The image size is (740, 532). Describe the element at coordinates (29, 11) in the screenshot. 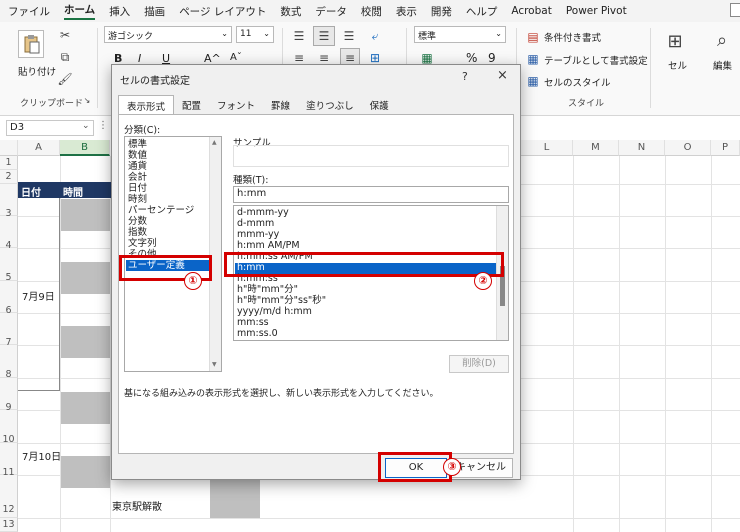

I see `tab-file: ファイル` at that location.